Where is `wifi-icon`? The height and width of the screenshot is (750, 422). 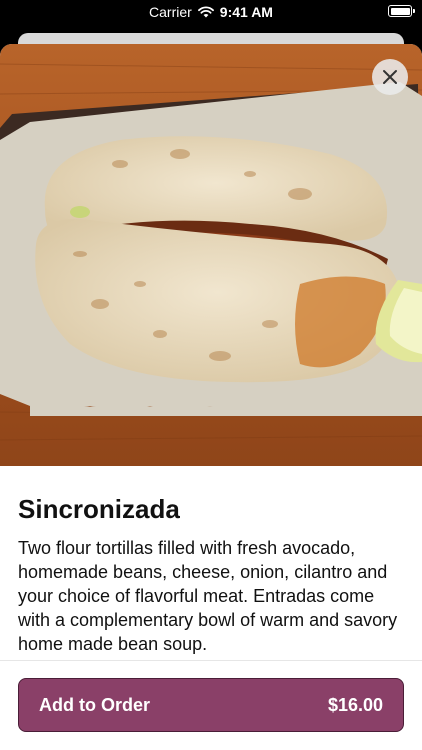 wifi-icon is located at coordinates (205, 12).